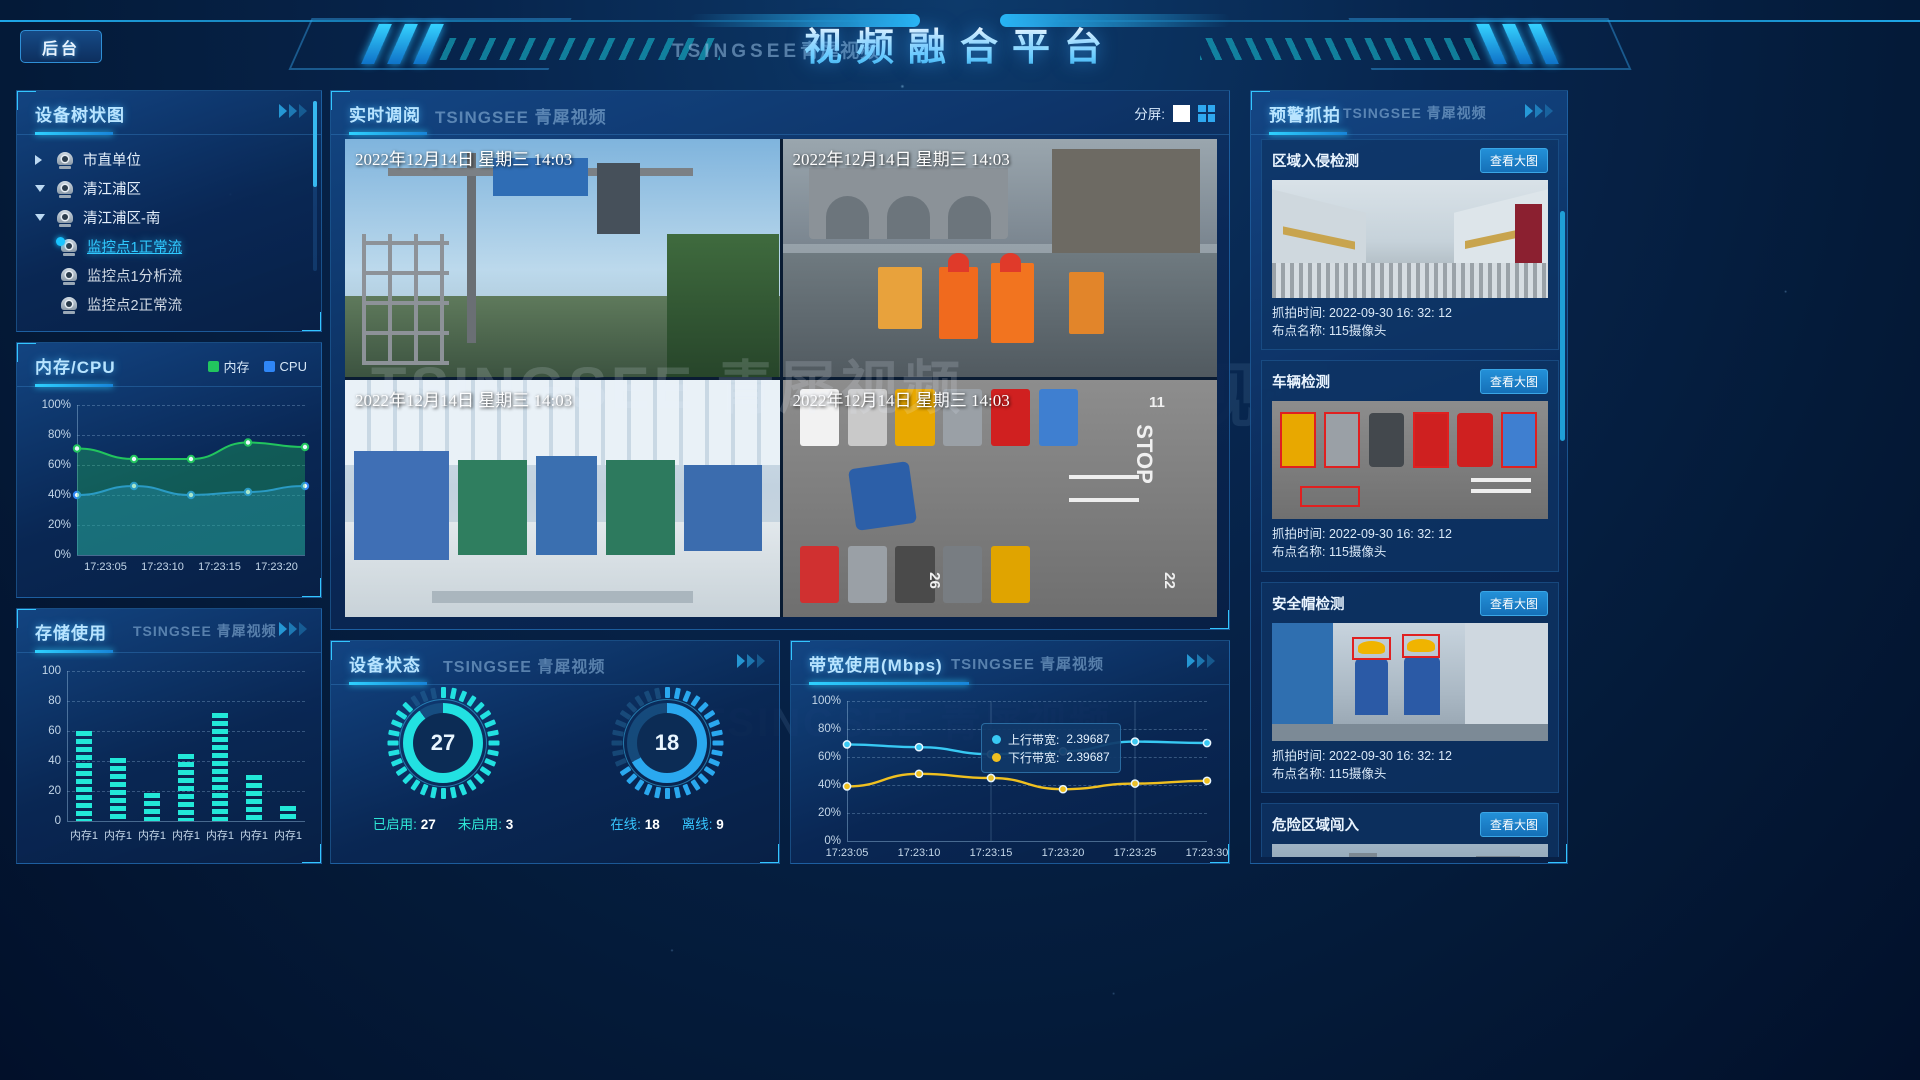  Describe the element at coordinates (1562, 326) in the screenshot. I see `alarm-scrollbar` at that location.